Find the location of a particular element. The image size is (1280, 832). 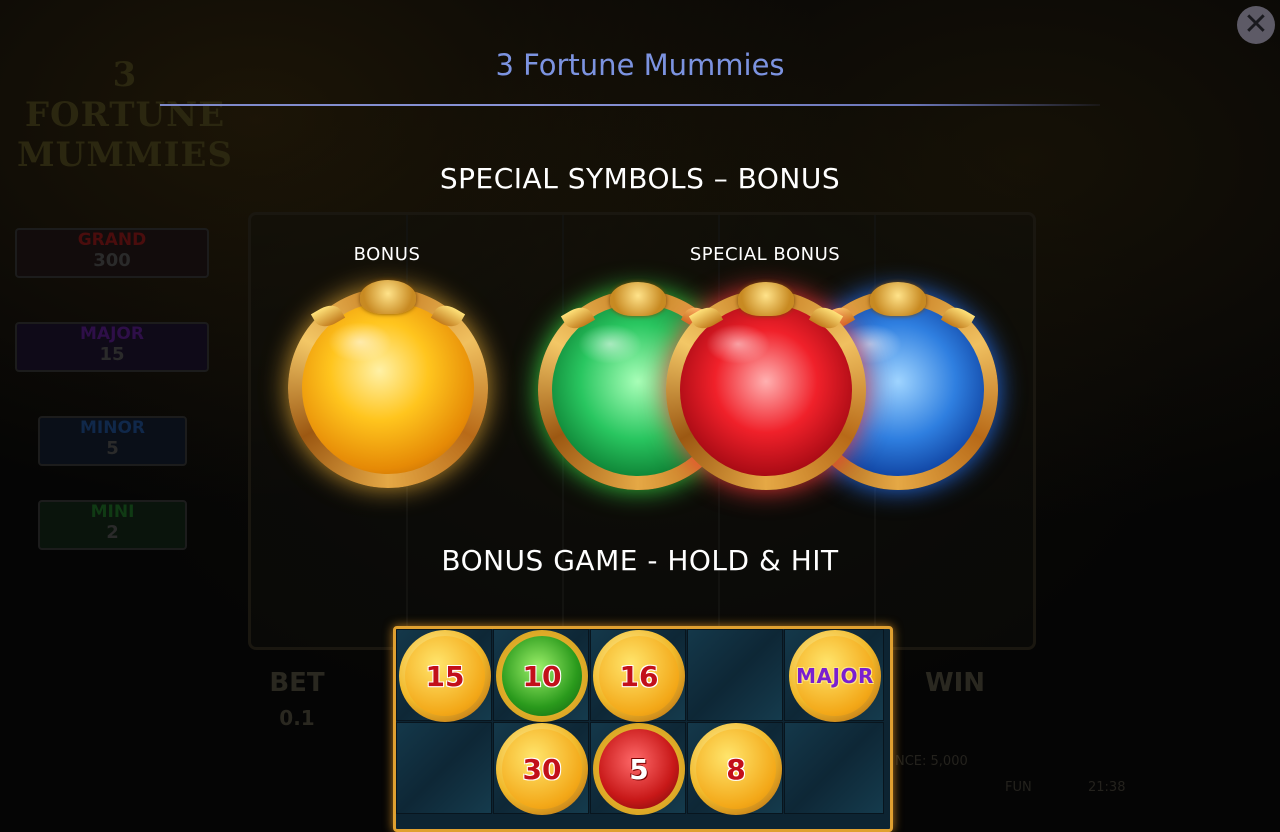

win-label: WIN is located at coordinates (955, 683).